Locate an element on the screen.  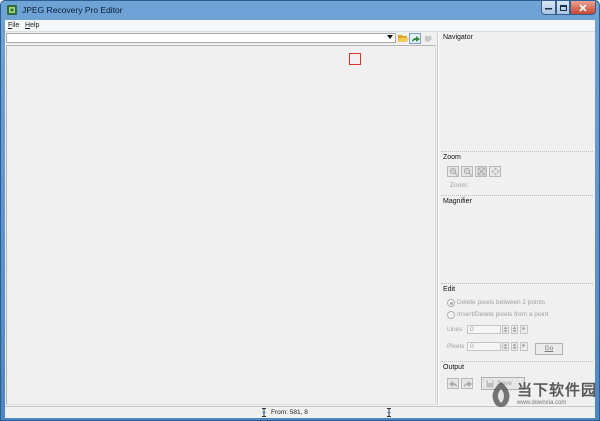
zoom-in-icon is located at coordinates (453, 171).